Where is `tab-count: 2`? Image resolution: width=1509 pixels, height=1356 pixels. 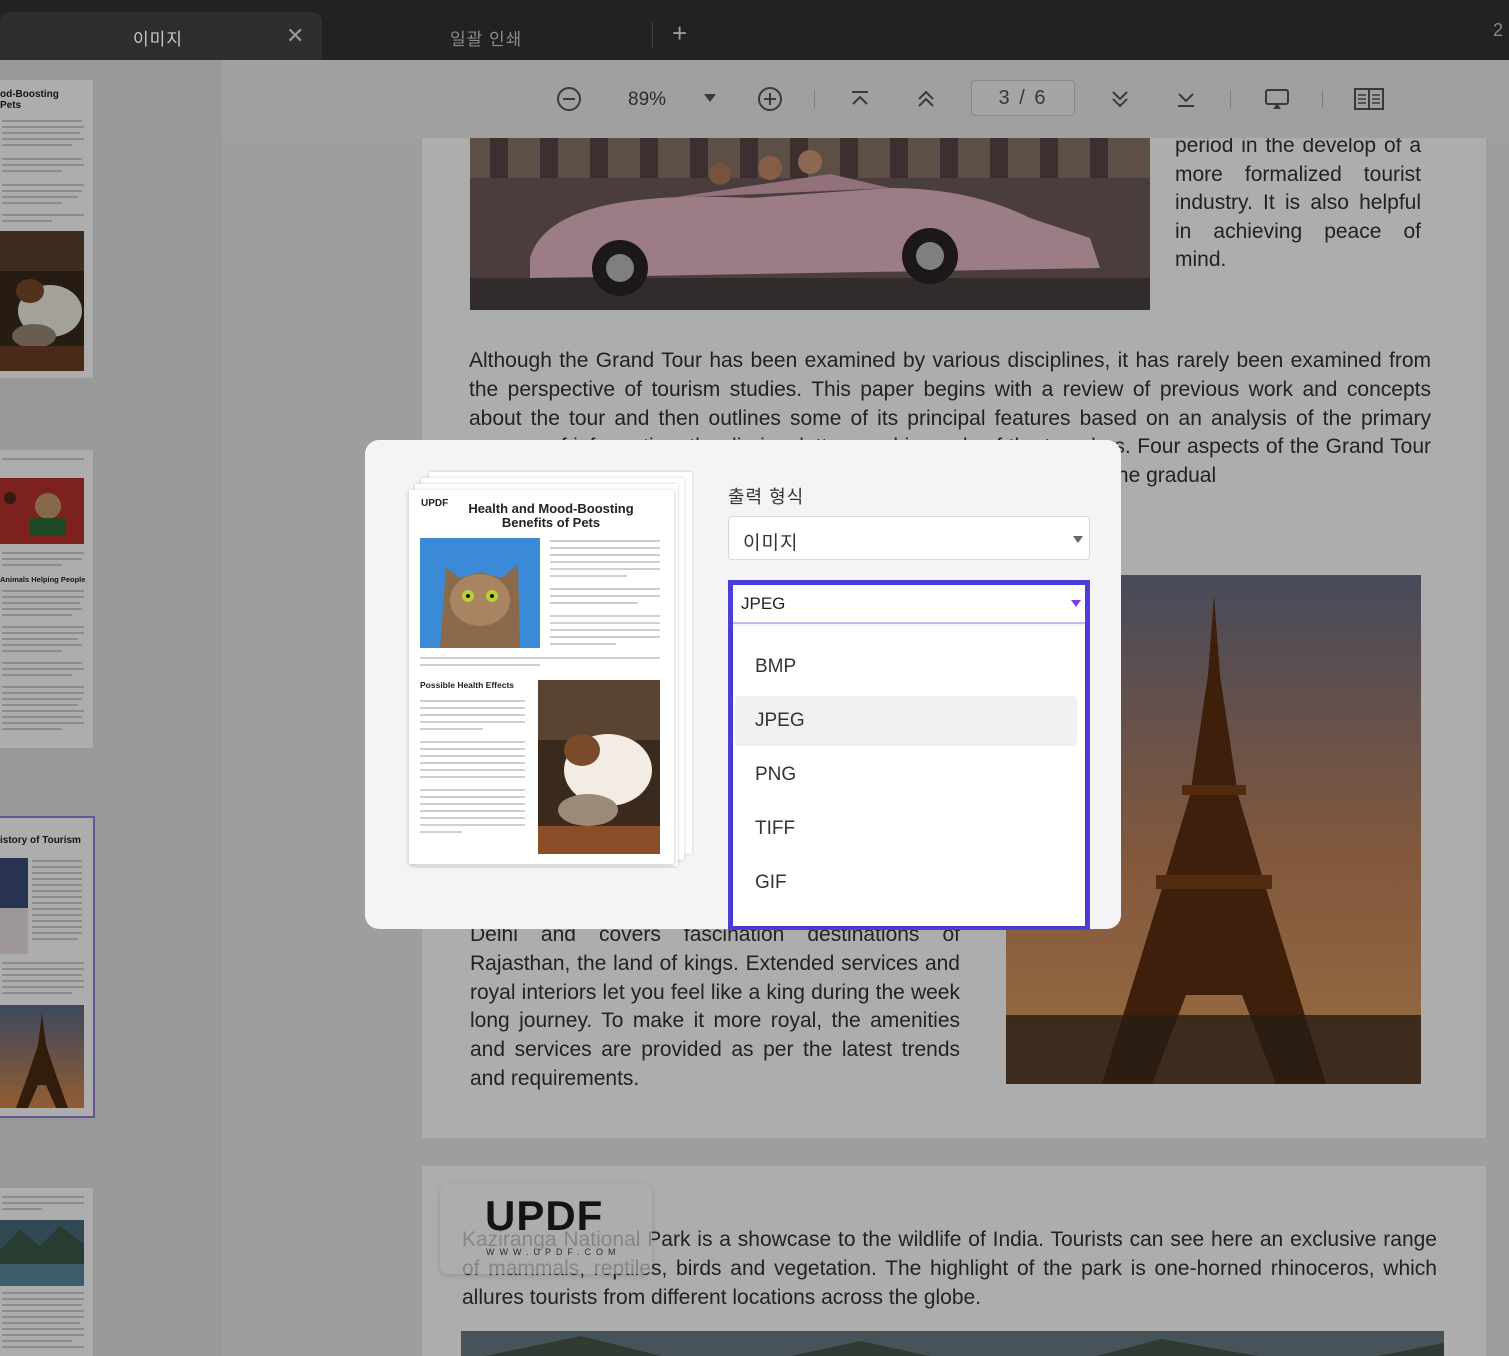 tab-count: 2 is located at coordinates (1497, 30).